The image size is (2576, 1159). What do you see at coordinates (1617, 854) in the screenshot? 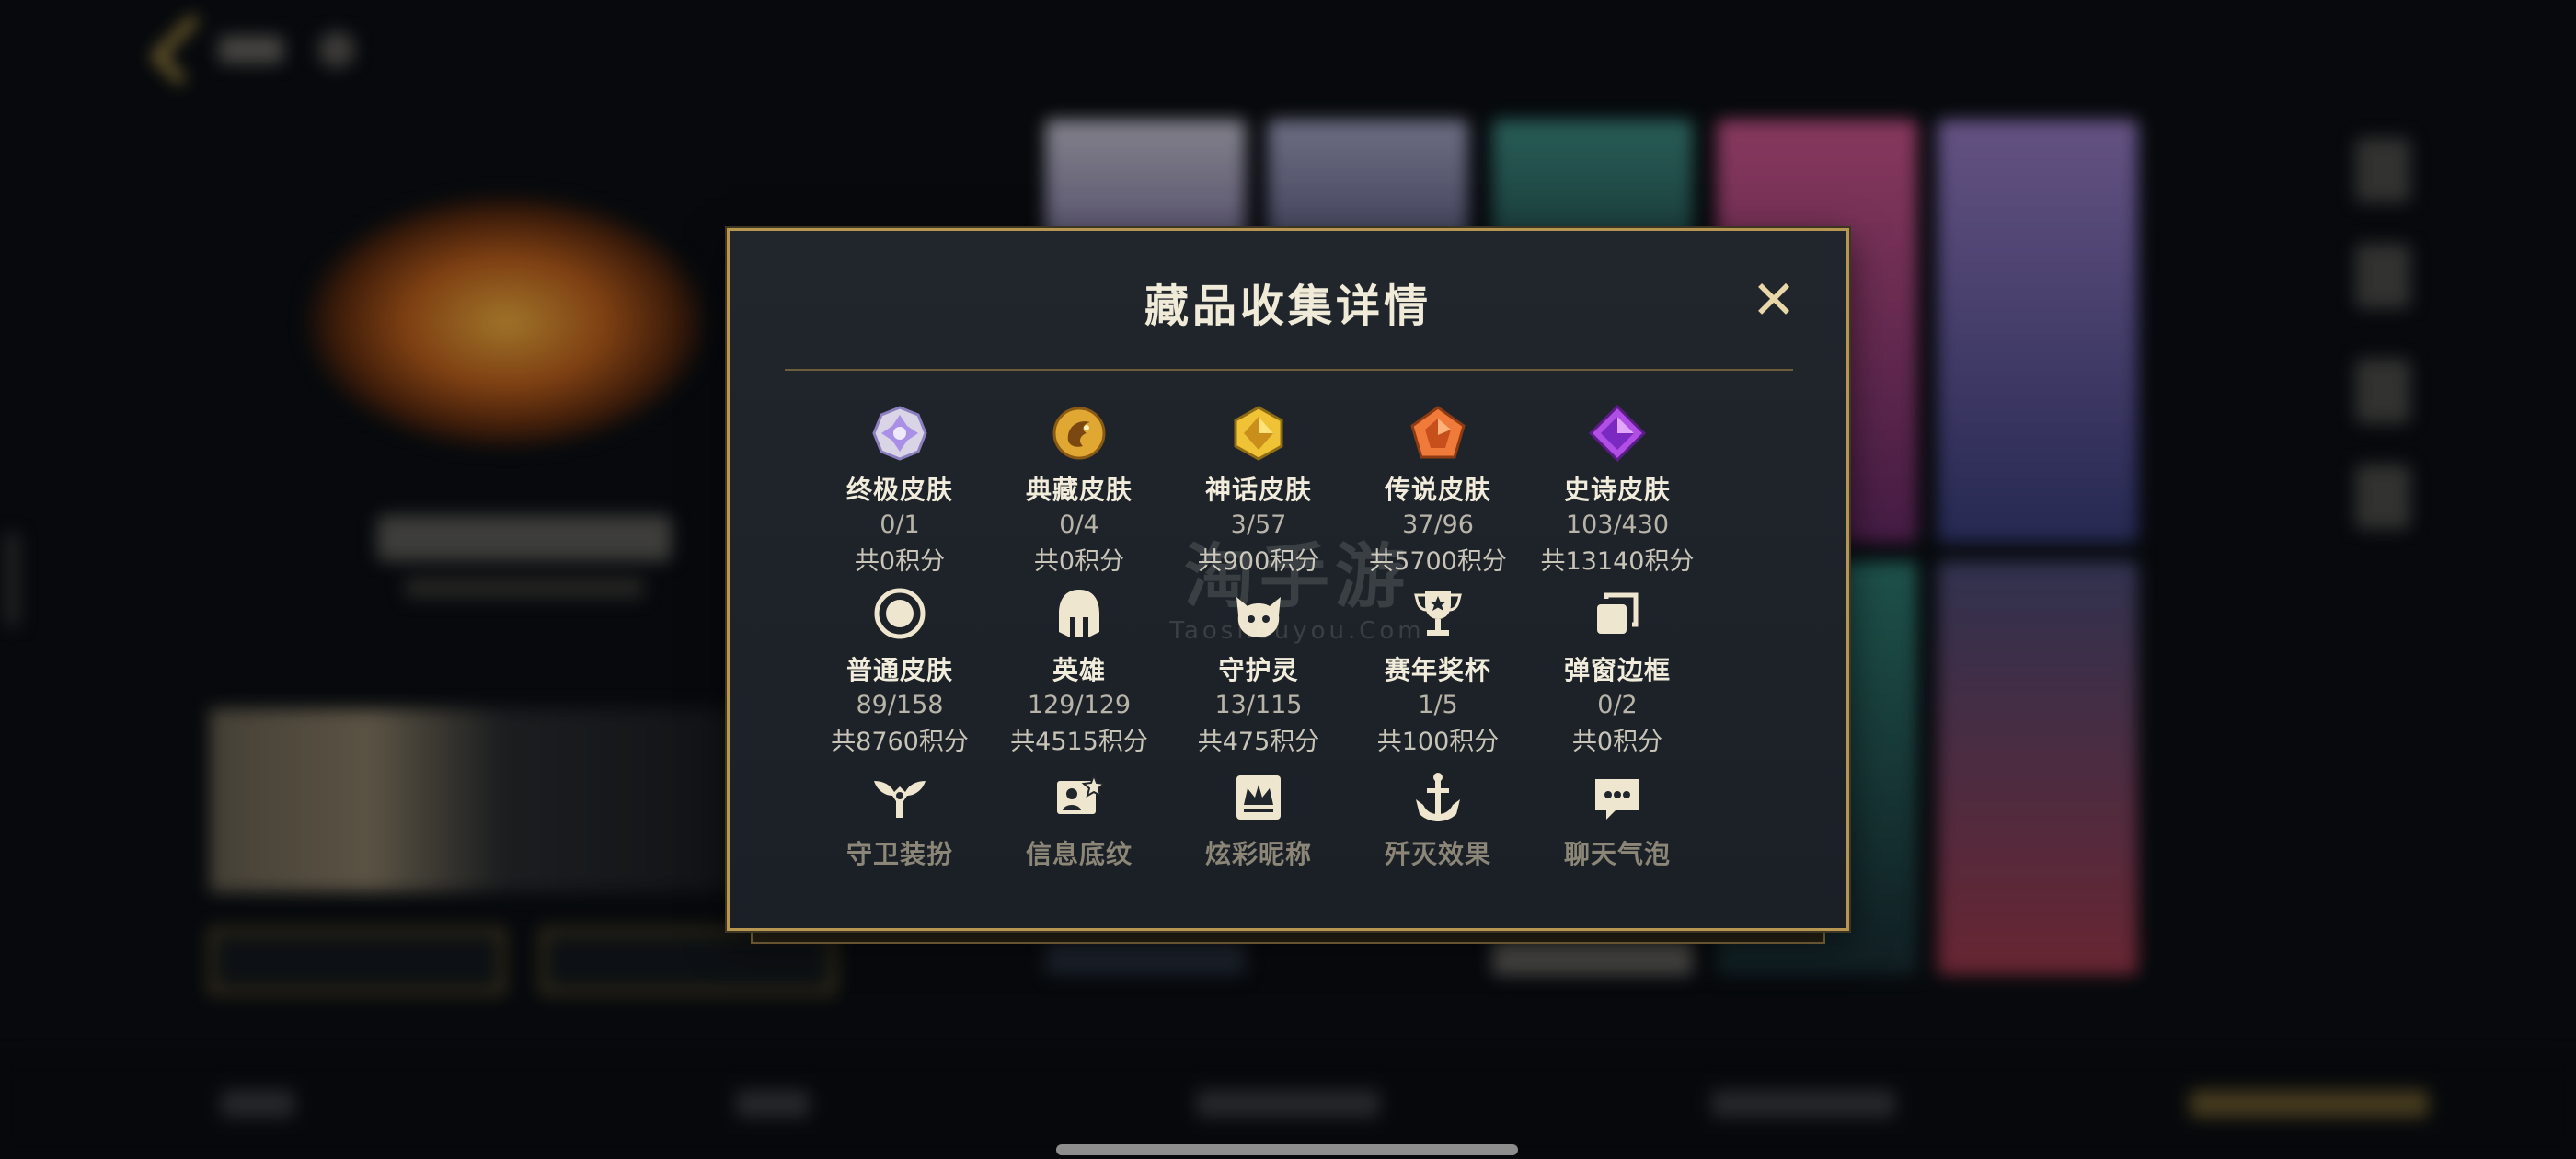
I see `item-label: 聊天气泡` at bounding box center [1617, 854].